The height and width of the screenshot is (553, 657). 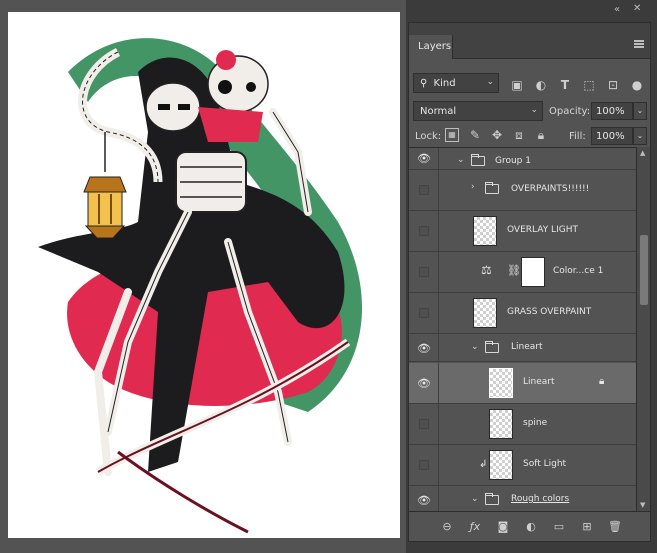 What do you see at coordinates (570, 111) in the screenshot?
I see `opacity-label: Opacity:` at bounding box center [570, 111].